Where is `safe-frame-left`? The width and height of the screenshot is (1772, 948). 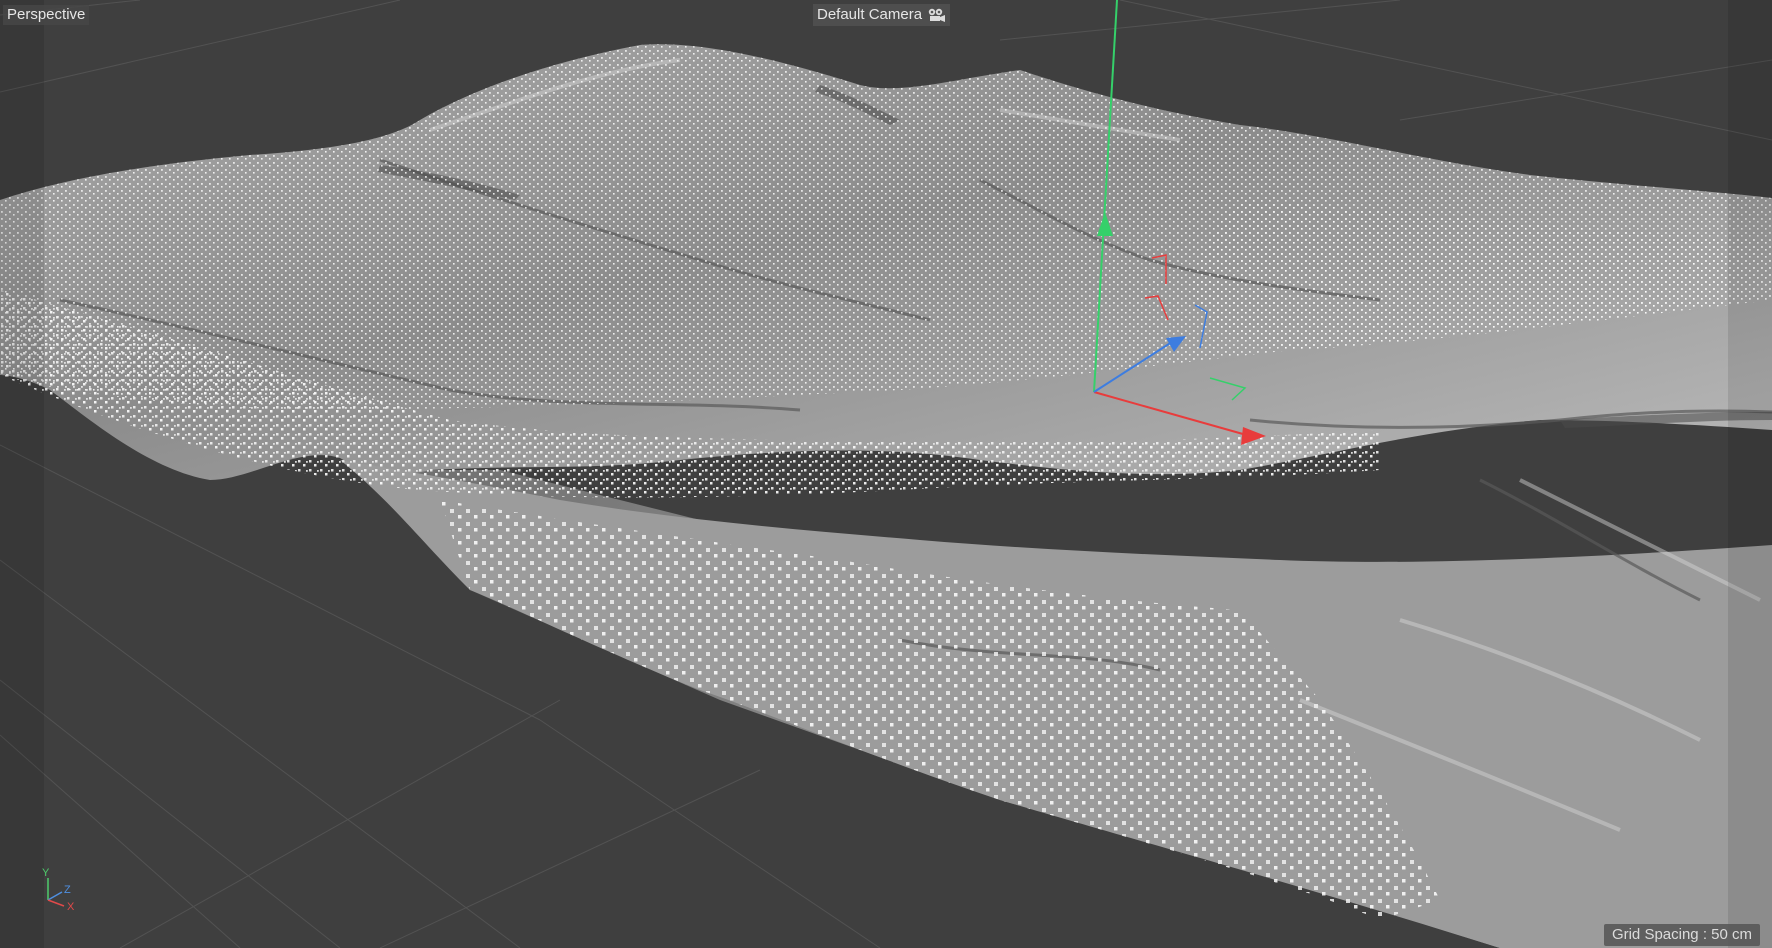
safe-frame-left is located at coordinates (22, 474).